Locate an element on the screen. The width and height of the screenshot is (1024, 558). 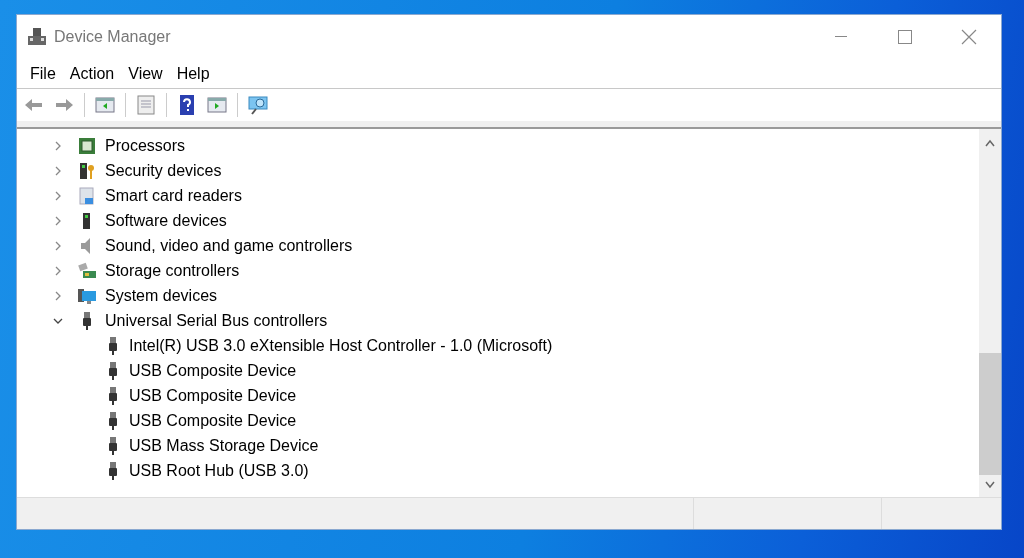
minimize-icon is located at coordinates (841, 37).